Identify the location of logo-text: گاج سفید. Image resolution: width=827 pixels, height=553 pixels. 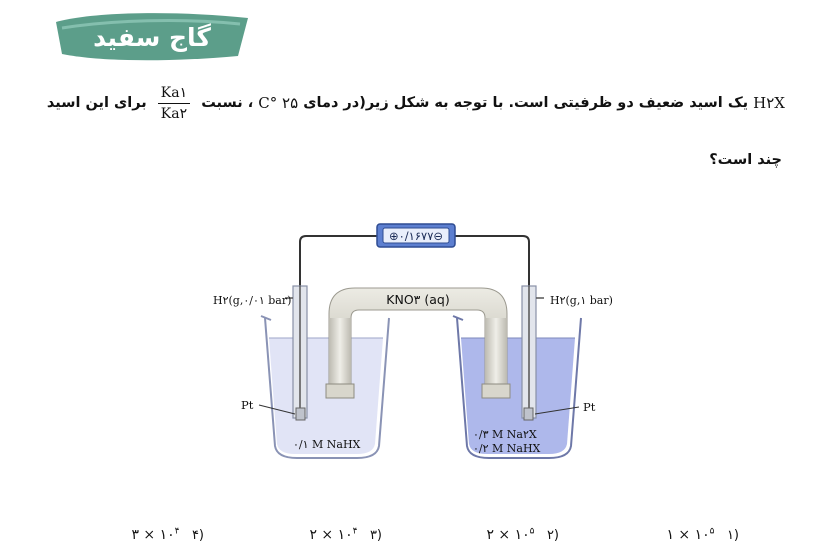
(152, 38).